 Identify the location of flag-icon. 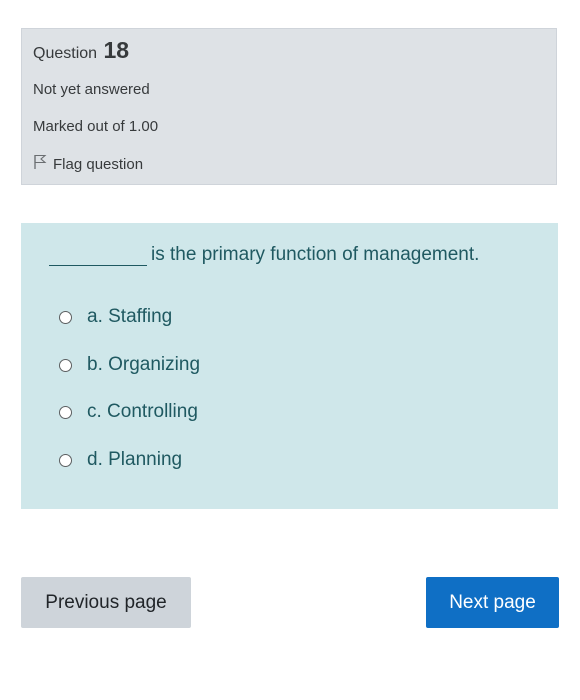
(43, 164).